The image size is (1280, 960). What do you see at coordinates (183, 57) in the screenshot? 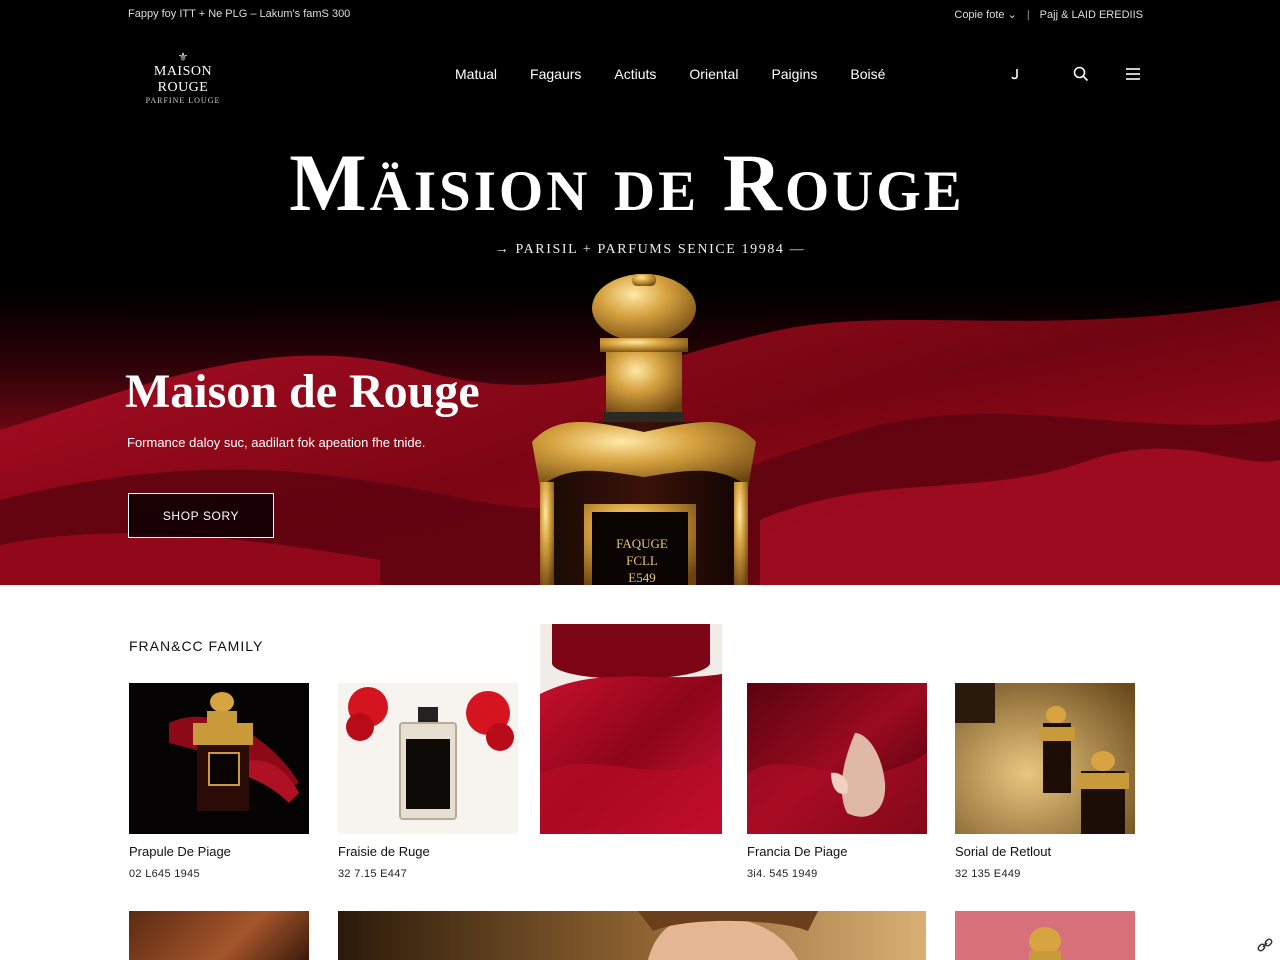
I see `fleur-de-lis-icon: ⚜` at bounding box center [183, 57].